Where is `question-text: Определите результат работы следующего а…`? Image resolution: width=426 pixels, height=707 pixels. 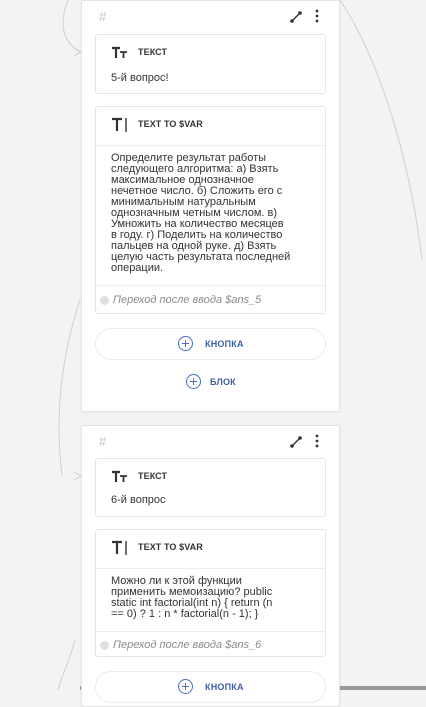 question-text: Определите результат работы следующего а… is located at coordinates (201, 213).